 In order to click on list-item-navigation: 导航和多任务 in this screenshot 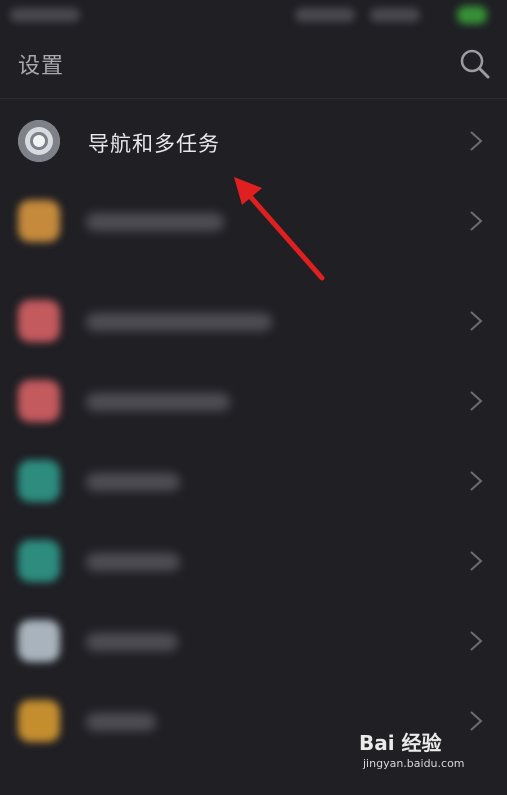, I will do `click(253, 140)`.